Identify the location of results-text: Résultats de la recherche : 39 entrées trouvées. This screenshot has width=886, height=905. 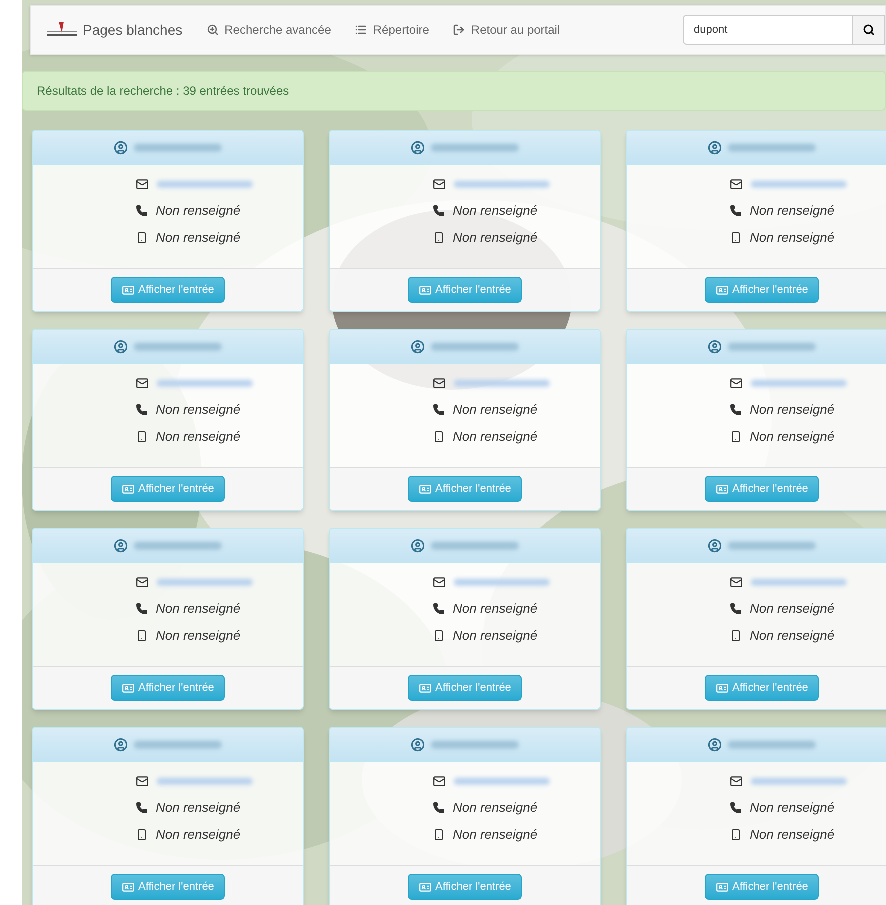
(163, 91).